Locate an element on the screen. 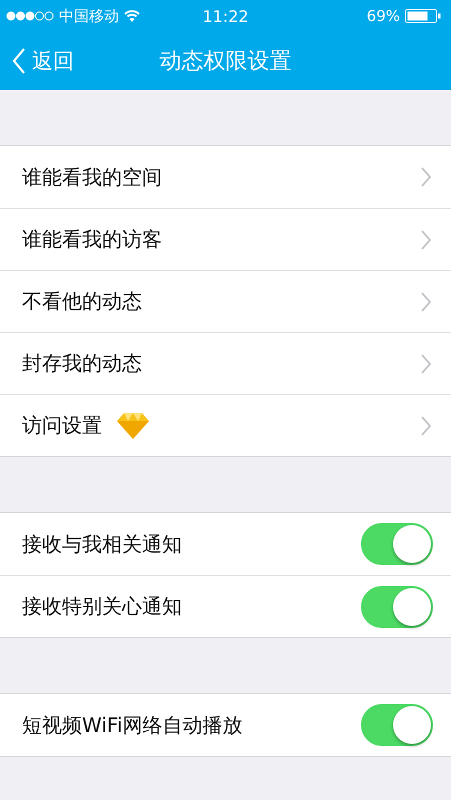 This screenshot has width=451, height=800. row-label: 短视频WiFi网络自动播放 is located at coordinates (132, 725).